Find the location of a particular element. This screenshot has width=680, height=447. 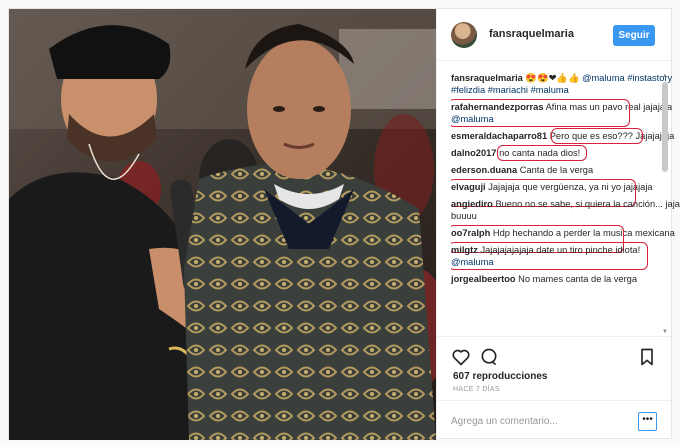

comments-scrollbar: ▲ ▼ is located at coordinates (665, 204).